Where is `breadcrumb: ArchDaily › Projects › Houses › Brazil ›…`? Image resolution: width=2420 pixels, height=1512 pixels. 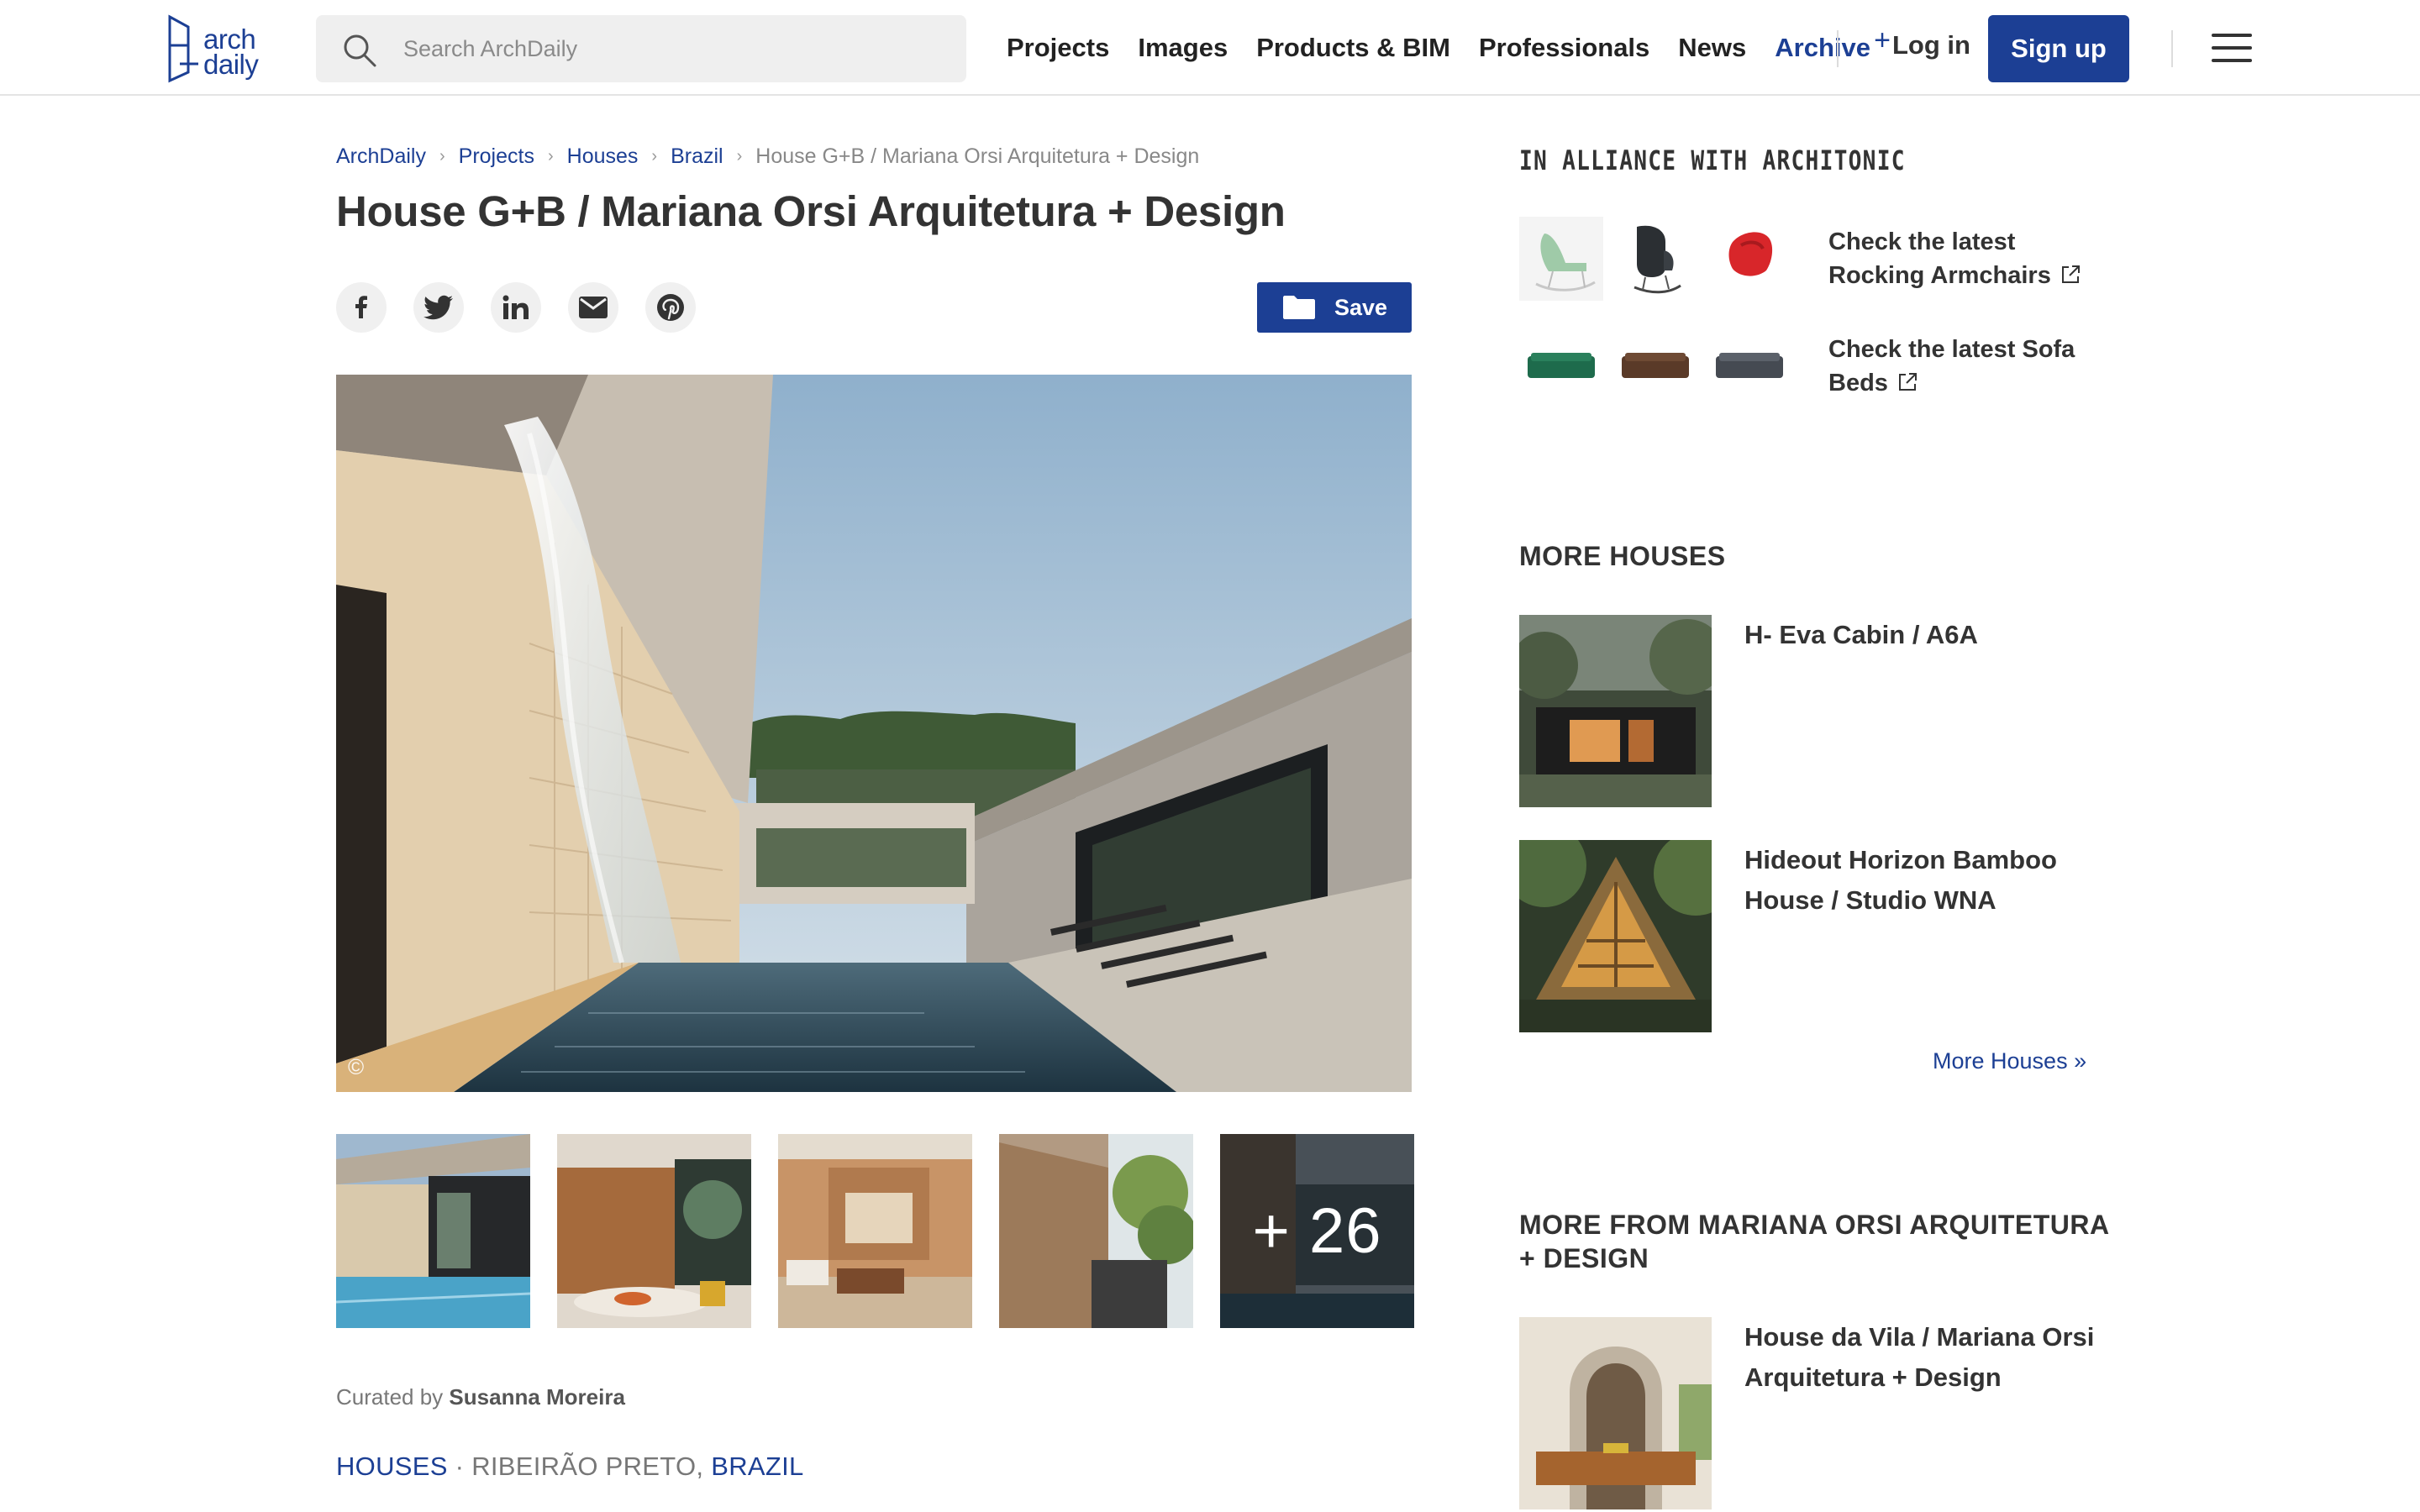 breadcrumb: ArchDaily › Projects › Houses › Brazil ›… is located at coordinates (767, 156).